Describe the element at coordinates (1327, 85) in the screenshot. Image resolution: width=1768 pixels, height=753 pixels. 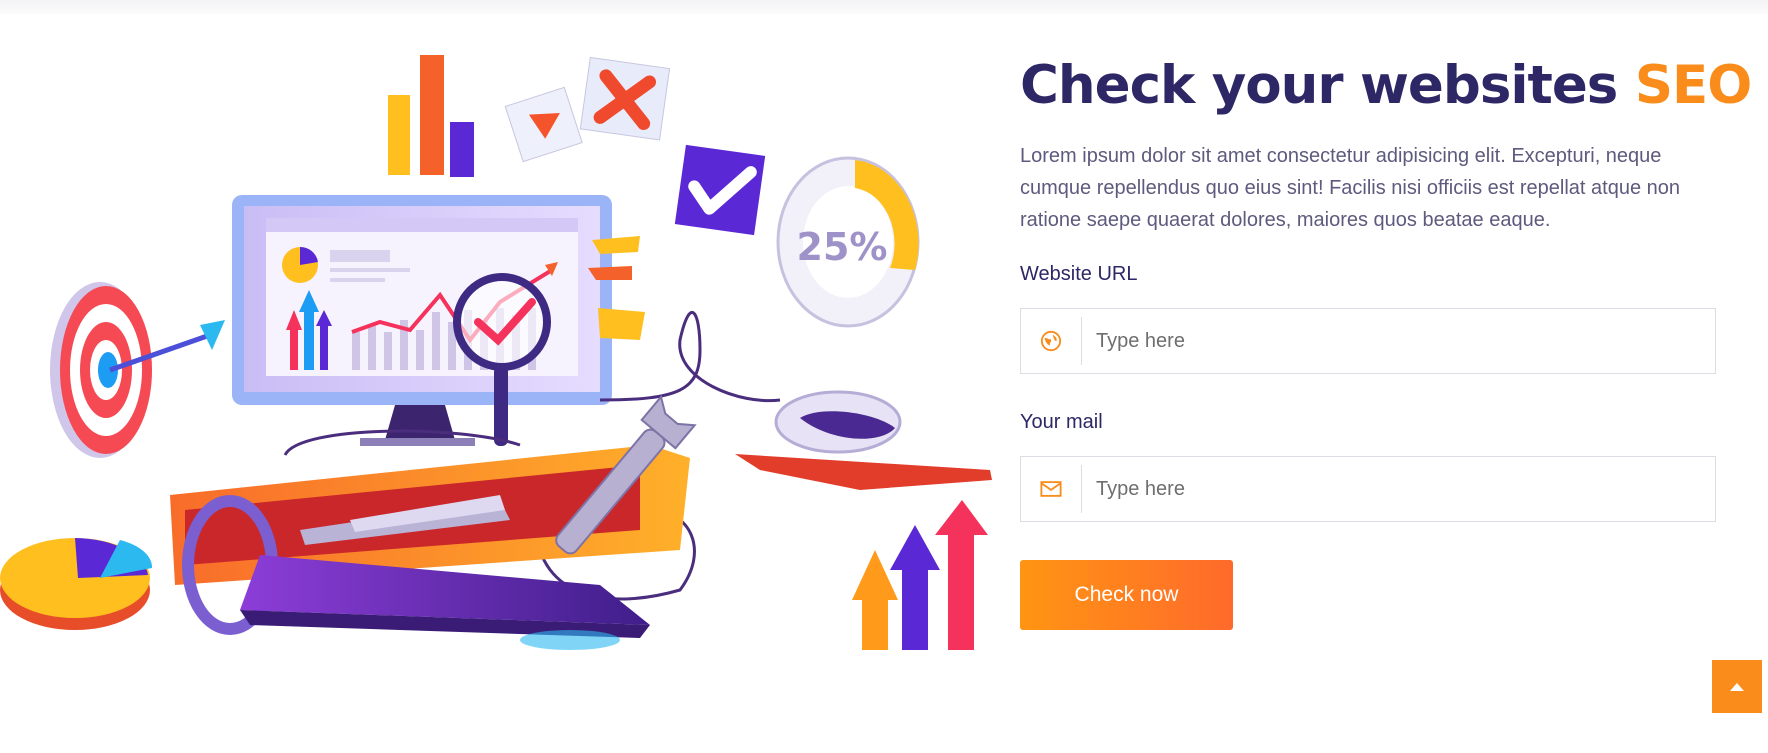
I see `title-main: Check your websites` at that location.